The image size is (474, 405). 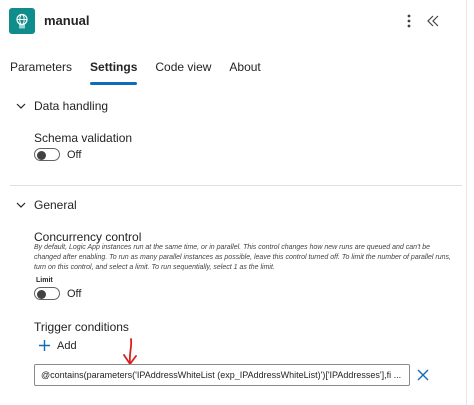 What do you see at coordinates (67, 345) in the screenshot?
I see `add-label: Add` at bounding box center [67, 345].